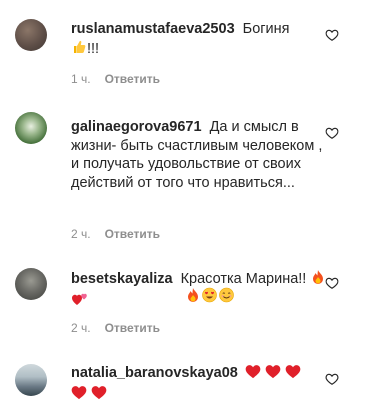 Image resolution: width=367 pixels, height=415 pixels. I want to click on comment-username: ruslanamustafaeva2503, so click(153, 29).